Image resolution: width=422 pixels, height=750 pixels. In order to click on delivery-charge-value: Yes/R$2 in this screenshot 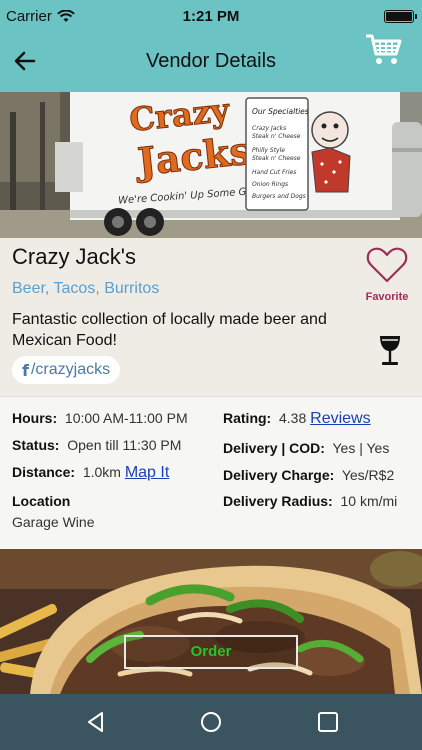, I will do `click(368, 475)`.